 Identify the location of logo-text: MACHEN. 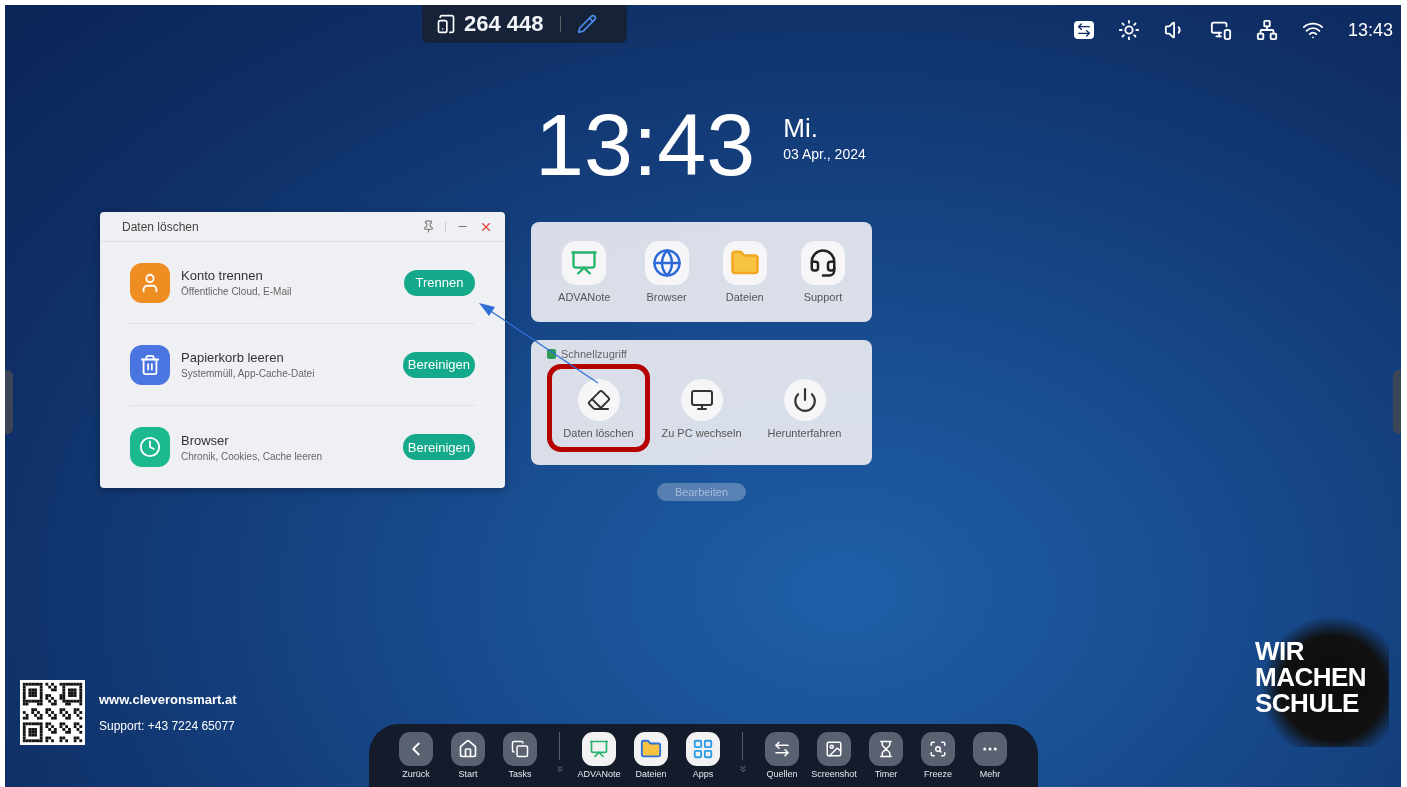
(1311, 677).